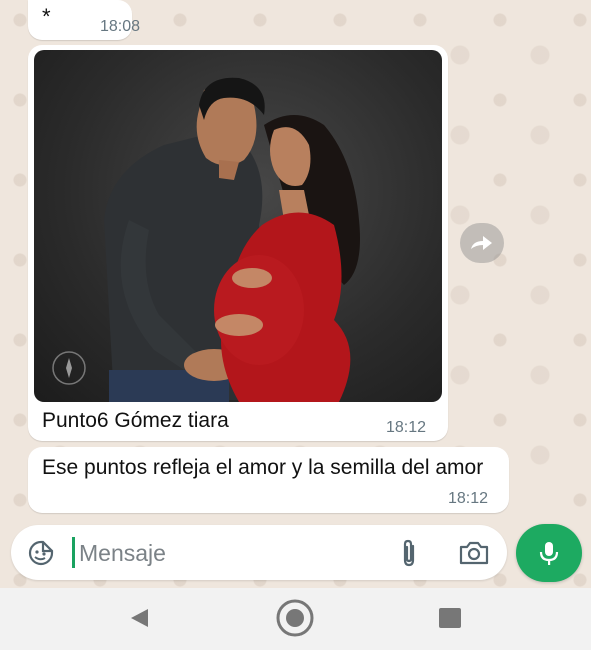  I want to click on voice-message-button, so click(549, 553).